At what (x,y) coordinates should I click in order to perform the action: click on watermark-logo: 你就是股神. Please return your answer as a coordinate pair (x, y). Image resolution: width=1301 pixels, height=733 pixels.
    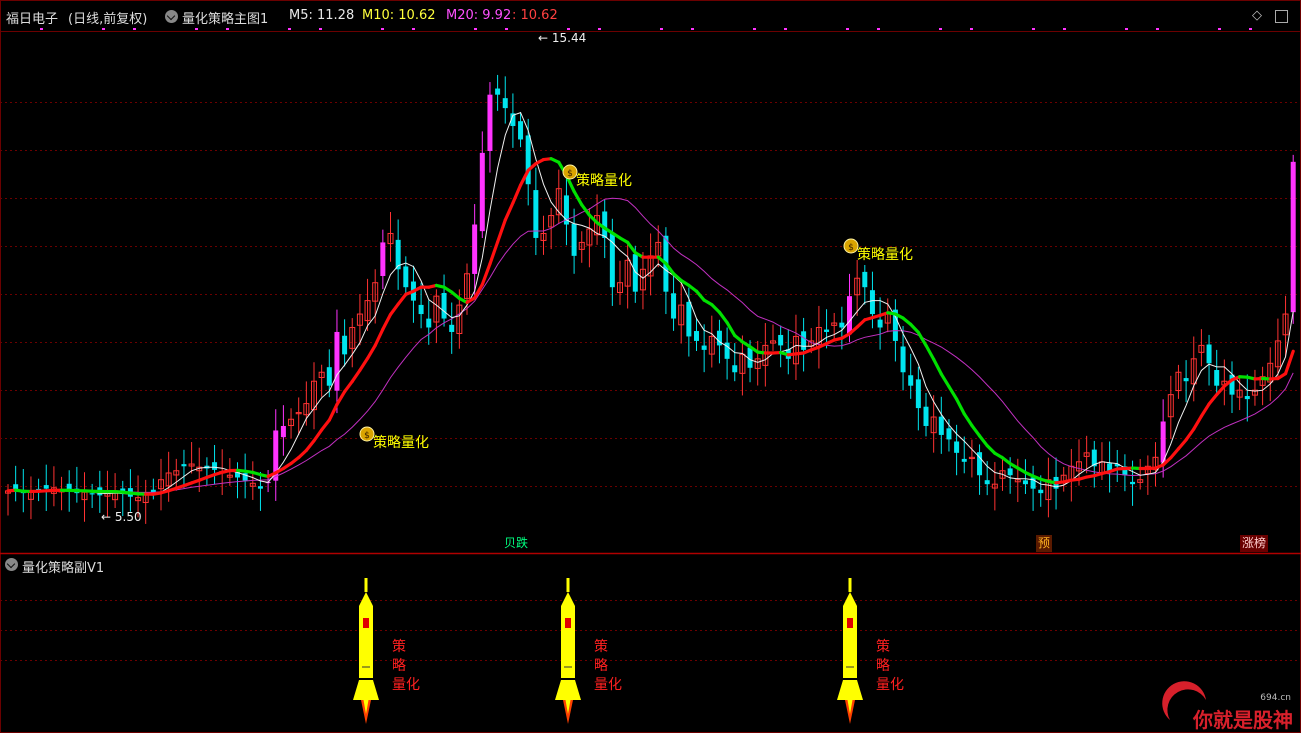
    Looking at the image, I should click on (1243, 720).